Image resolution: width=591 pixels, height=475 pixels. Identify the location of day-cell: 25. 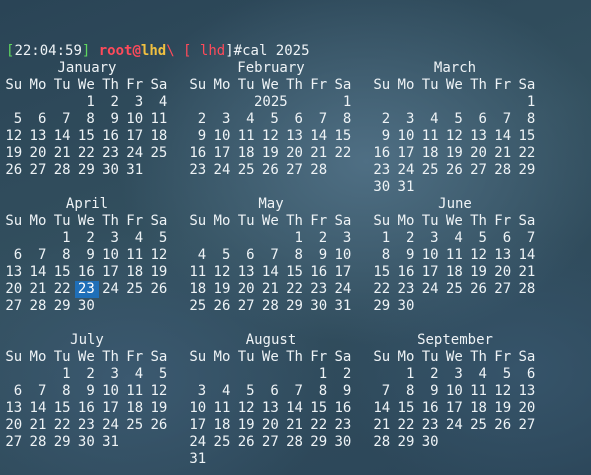
(135, 289).